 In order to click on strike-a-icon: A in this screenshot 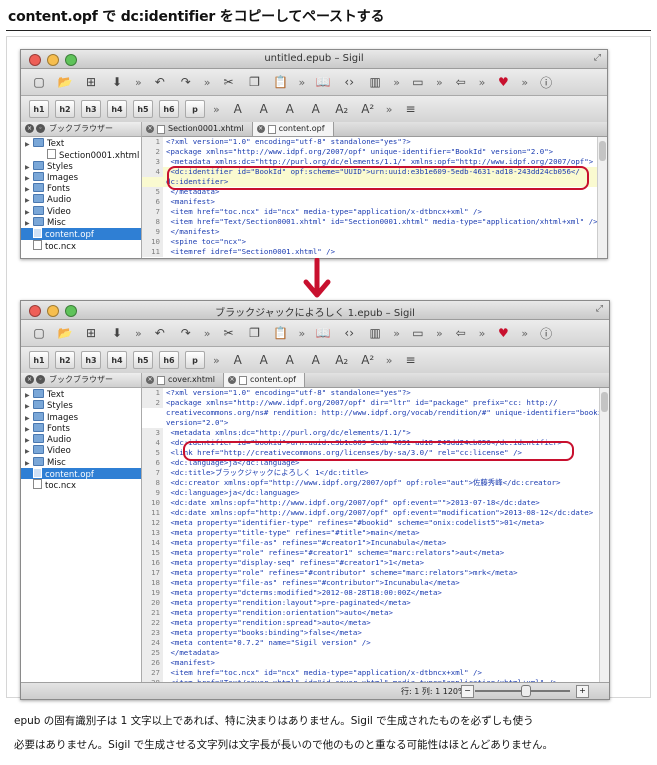, I will do `click(316, 109)`.